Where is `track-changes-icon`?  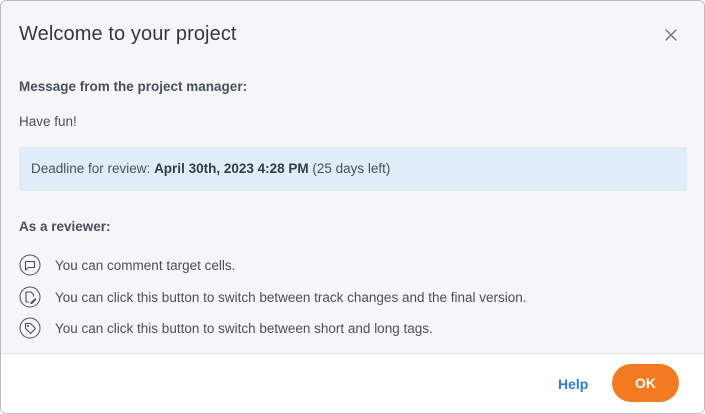
track-changes-icon is located at coordinates (30, 297).